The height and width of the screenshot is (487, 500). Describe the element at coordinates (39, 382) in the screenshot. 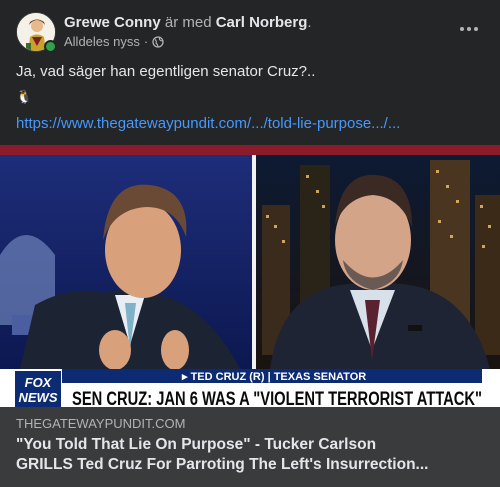

I see `fox-logo-line1: FOX` at that location.